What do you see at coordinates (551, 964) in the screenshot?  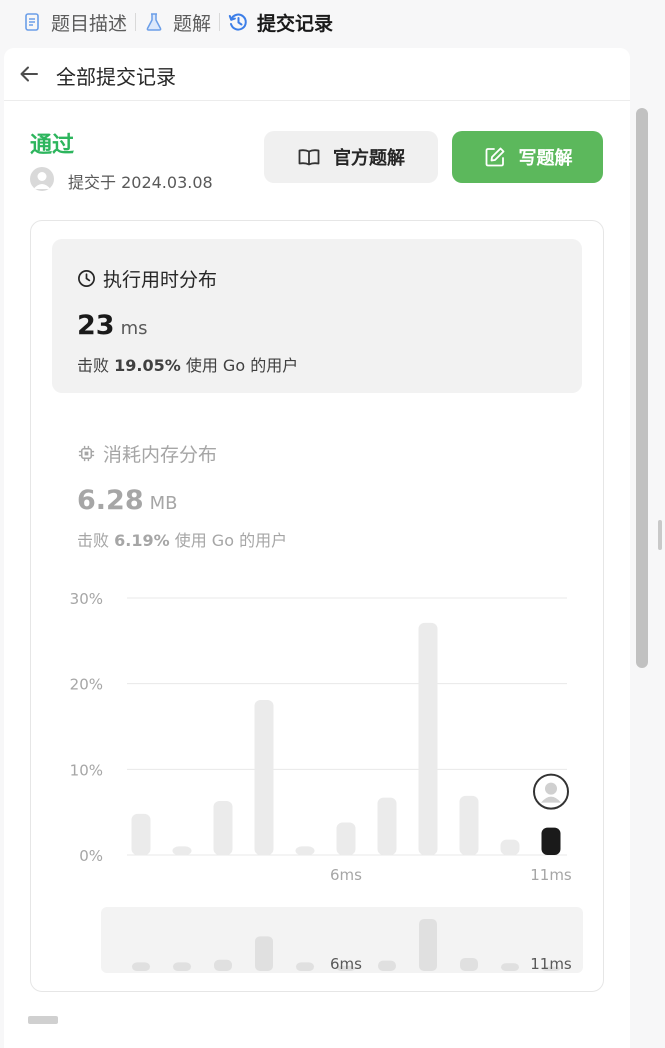 I see `minimap-tick-label: 11ms` at bounding box center [551, 964].